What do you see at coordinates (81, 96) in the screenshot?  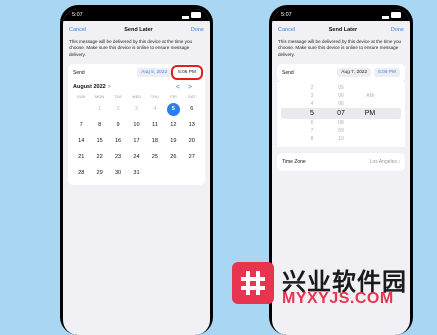 I see `weekday-label: SUN` at bounding box center [81, 96].